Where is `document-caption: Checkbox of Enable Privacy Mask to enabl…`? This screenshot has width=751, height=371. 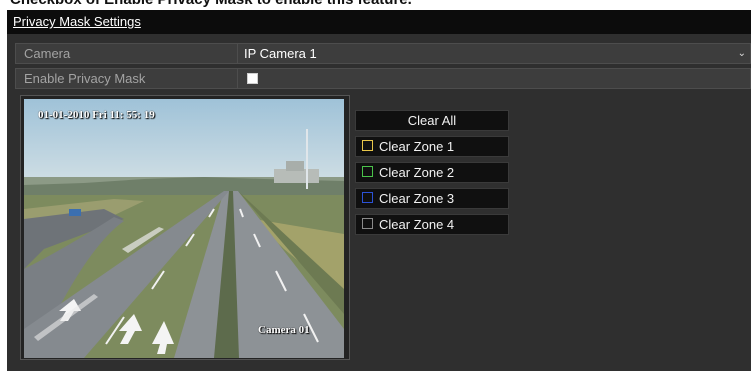
document-caption: Checkbox of Enable Privacy Mask to enabl… is located at coordinates (375, 4).